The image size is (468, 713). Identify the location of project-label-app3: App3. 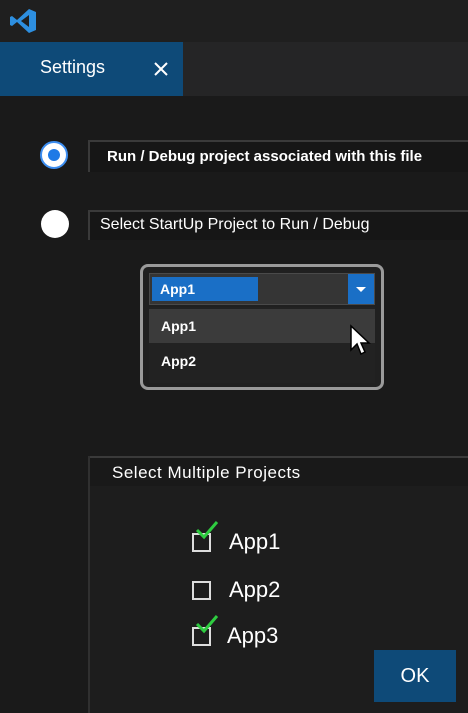
(253, 635).